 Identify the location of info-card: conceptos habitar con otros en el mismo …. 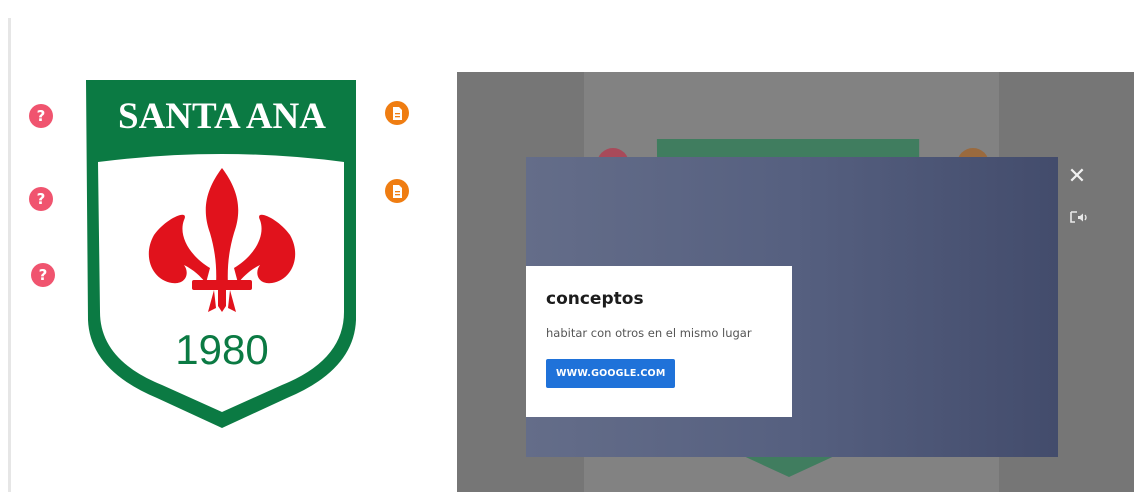
(659, 341).